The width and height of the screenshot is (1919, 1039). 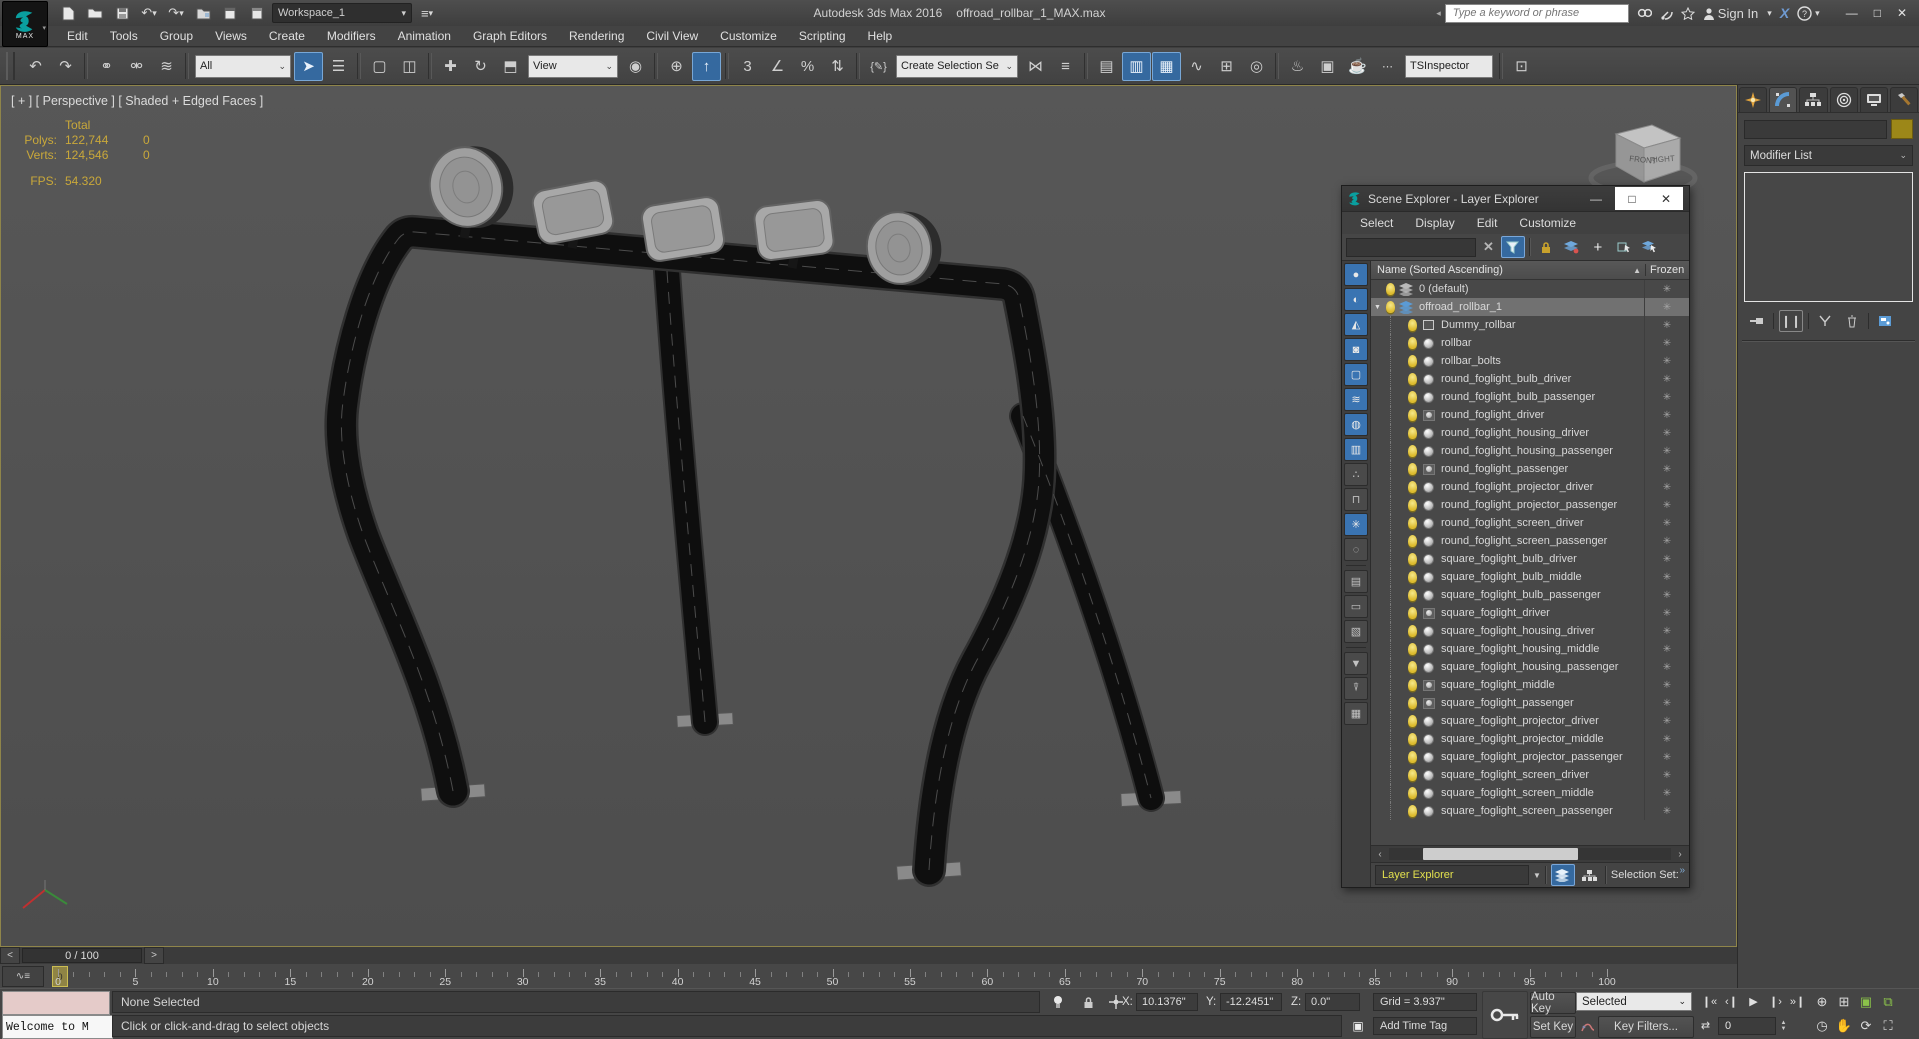 What do you see at coordinates (1873, 99) in the screenshot?
I see `tab-display` at bounding box center [1873, 99].